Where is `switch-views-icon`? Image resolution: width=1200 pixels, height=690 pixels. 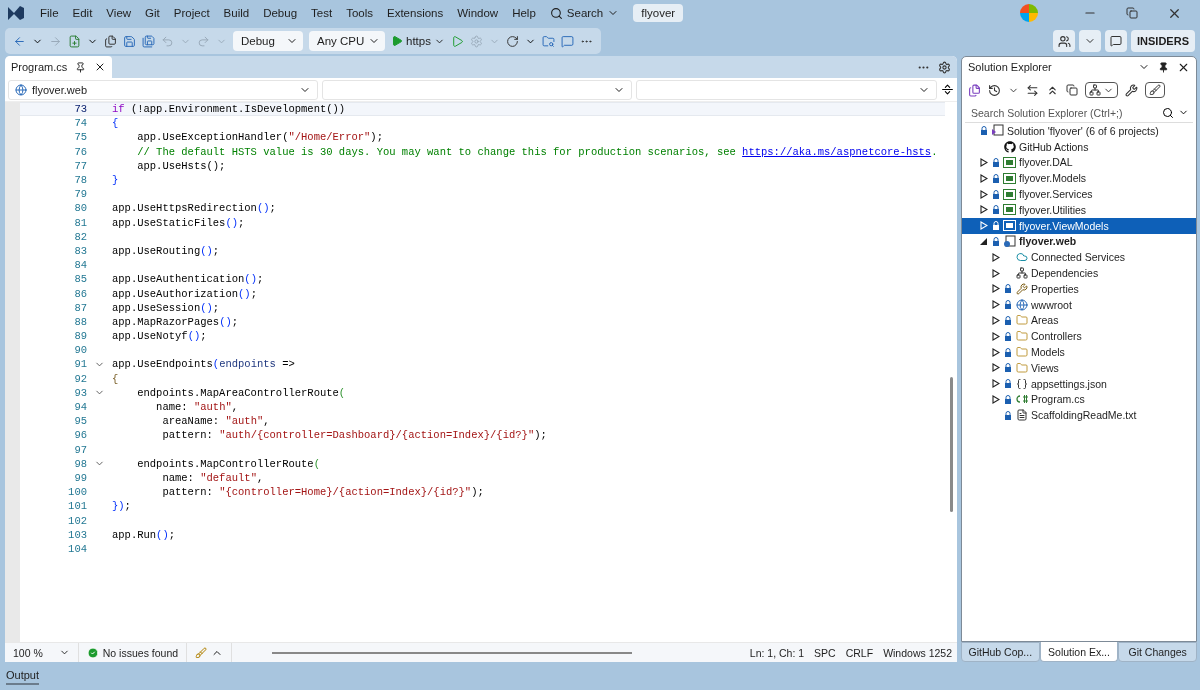 switch-views-icon is located at coordinates (974, 90).